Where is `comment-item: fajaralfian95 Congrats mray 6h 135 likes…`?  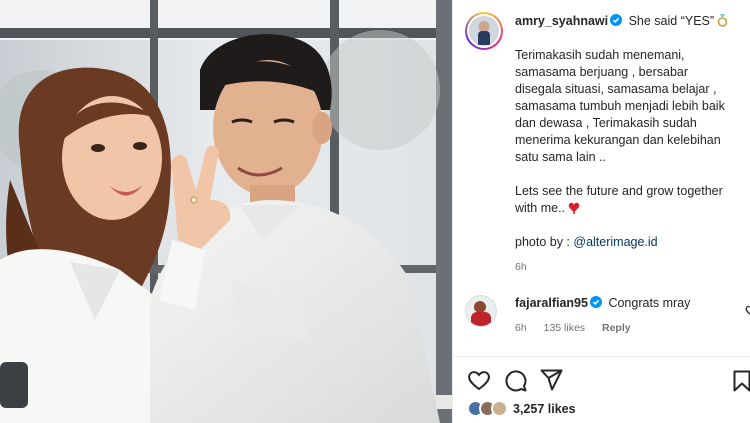 comment-item: fajaralfian95 Congrats mray 6h 135 likes… is located at coordinates (607, 316).